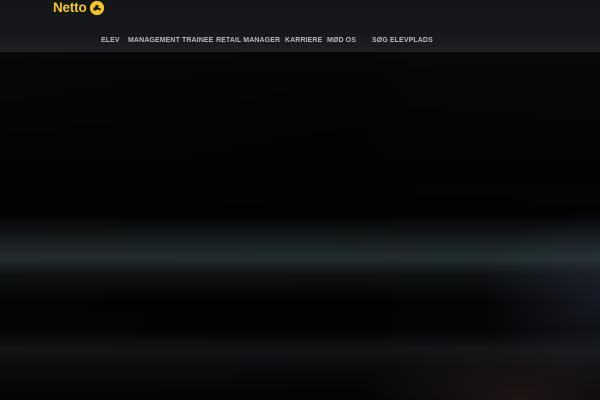 This screenshot has height=400, width=600. I want to click on nav-item-mod-os: MØD OS, so click(341, 41).